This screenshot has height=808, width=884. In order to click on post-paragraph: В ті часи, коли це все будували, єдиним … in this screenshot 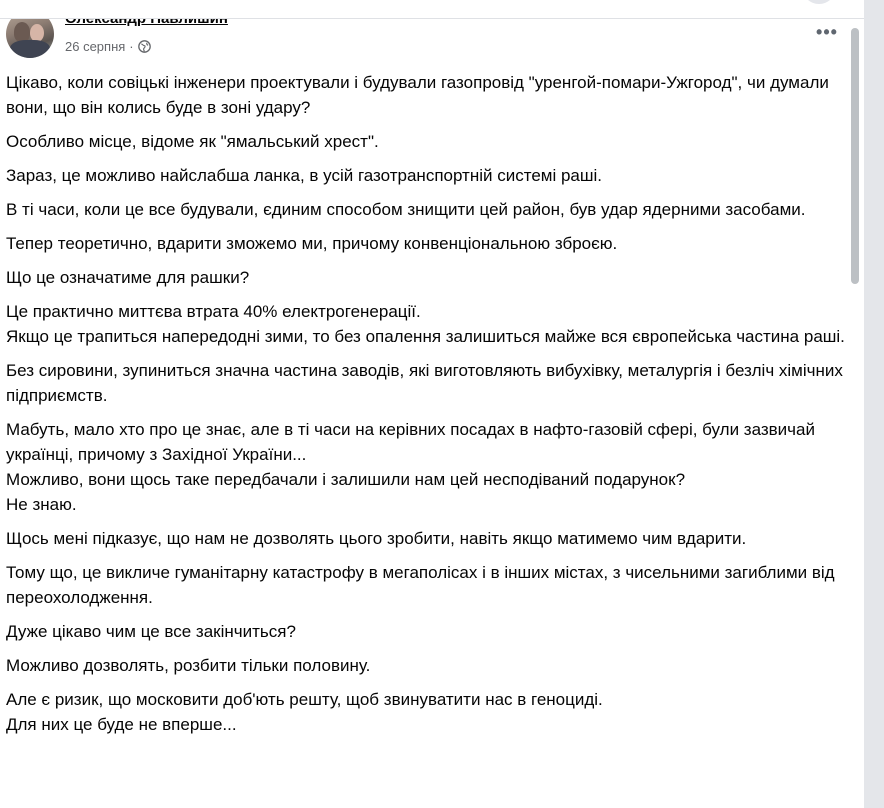, I will do `click(406, 209)`.